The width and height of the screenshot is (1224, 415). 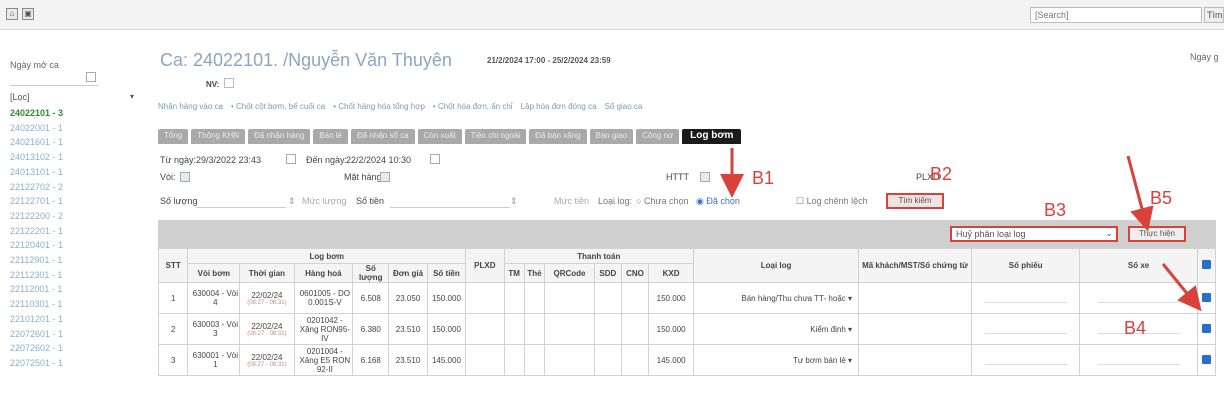 I want to click on shift-item: 22112901 - 1, so click(x=36, y=260).